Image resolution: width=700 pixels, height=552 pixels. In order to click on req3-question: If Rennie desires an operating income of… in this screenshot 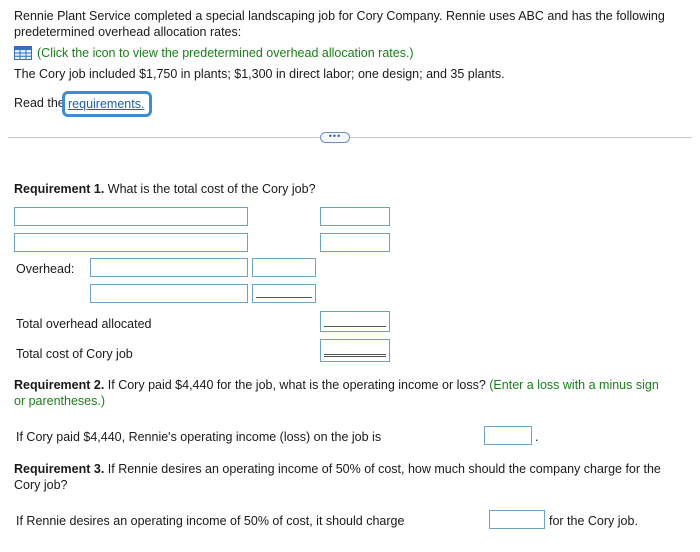, I will do `click(210, 521)`.